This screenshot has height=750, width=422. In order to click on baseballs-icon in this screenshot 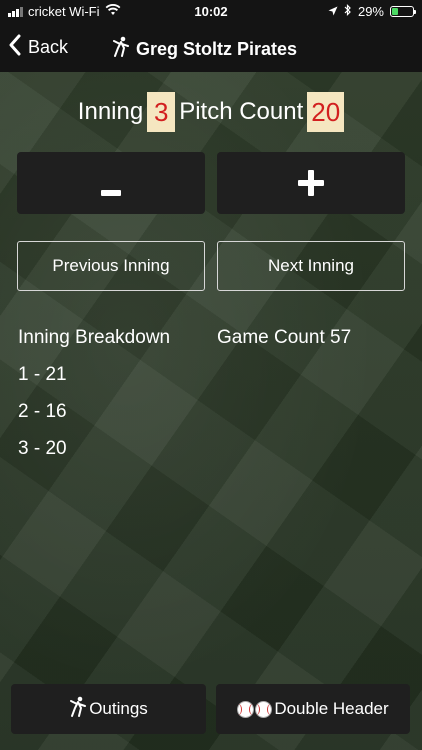, I will do `click(255, 709)`.